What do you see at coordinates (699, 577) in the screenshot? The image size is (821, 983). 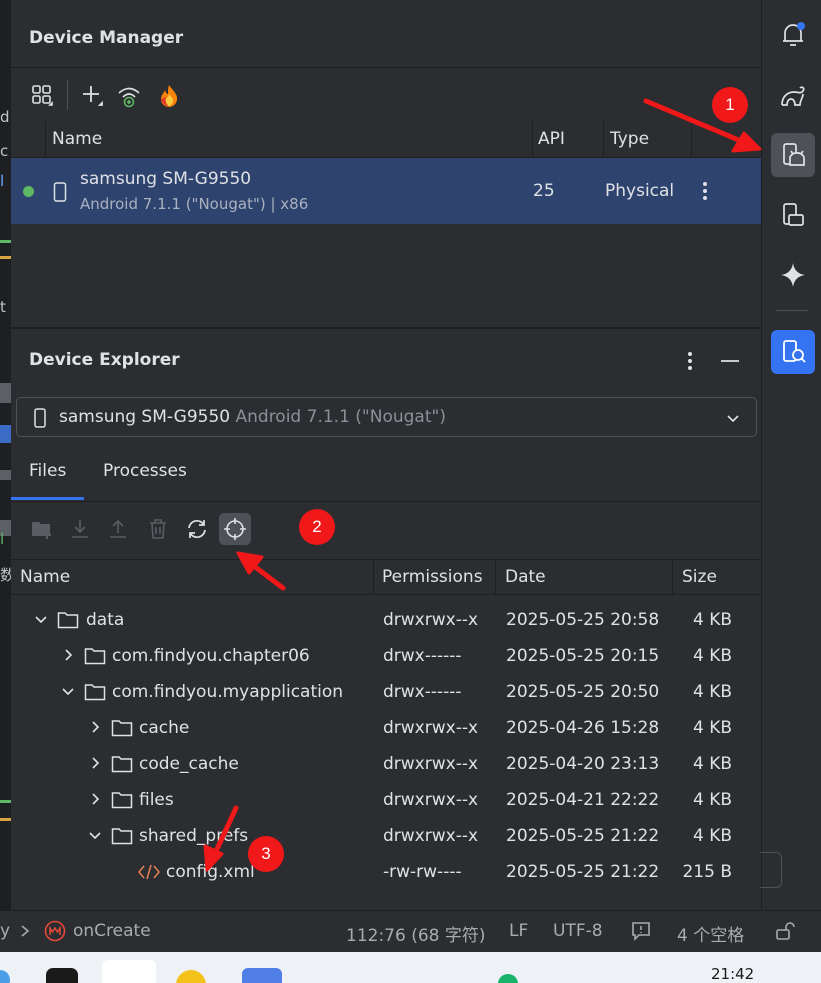 I see `column-size: Size` at bounding box center [699, 577].